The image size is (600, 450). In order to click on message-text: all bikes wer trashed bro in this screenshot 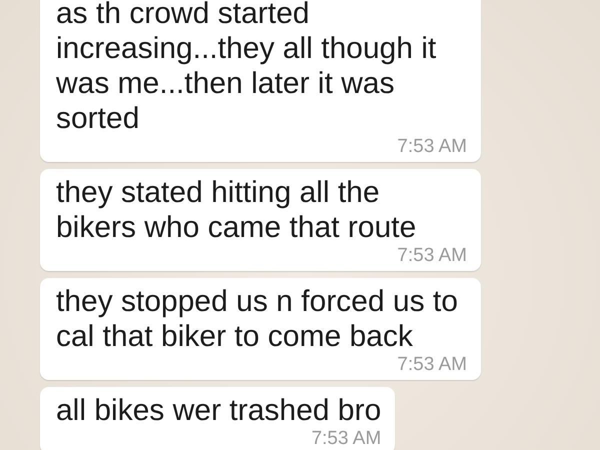, I will do `click(219, 410)`.